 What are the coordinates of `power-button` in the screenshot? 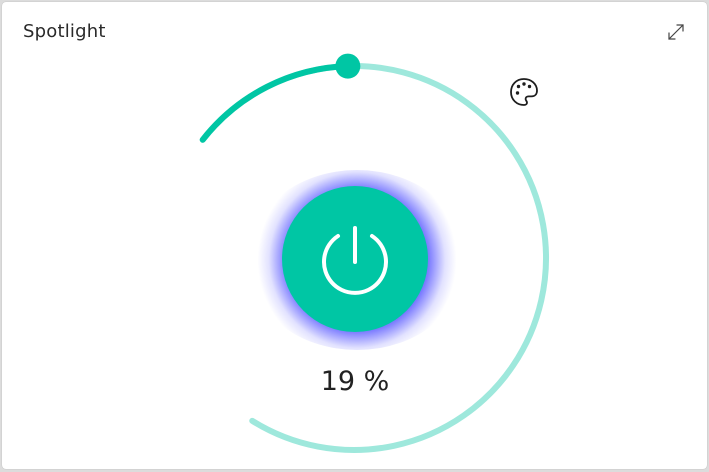 It's located at (355, 259).